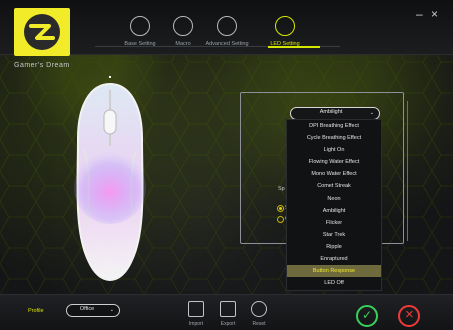 The height and width of the screenshot is (330, 453). I want to click on export-button: Export, so click(228, 314).